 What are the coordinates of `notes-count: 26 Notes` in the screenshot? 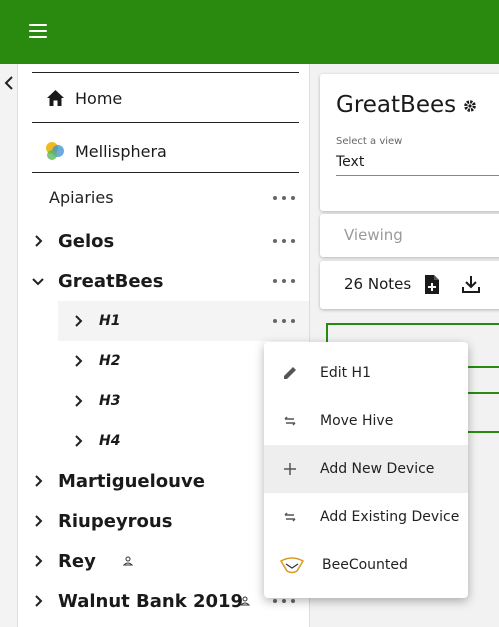 It's located at (378, 284).